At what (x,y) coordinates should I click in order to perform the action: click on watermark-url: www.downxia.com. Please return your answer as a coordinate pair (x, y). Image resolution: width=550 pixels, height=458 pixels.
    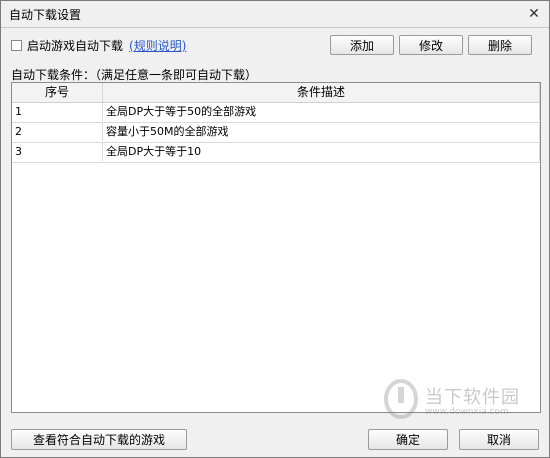
    Looking at the image, I should click on (467, 412).